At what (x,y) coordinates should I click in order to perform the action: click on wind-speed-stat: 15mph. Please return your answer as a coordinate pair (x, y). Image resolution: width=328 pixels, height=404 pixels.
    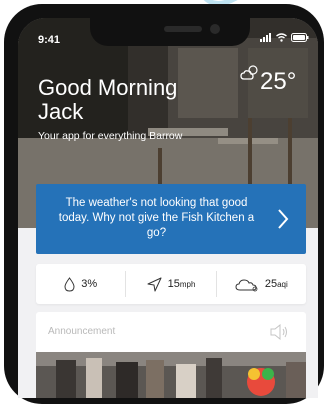
    Looking at the image, I should click on (170, 284).